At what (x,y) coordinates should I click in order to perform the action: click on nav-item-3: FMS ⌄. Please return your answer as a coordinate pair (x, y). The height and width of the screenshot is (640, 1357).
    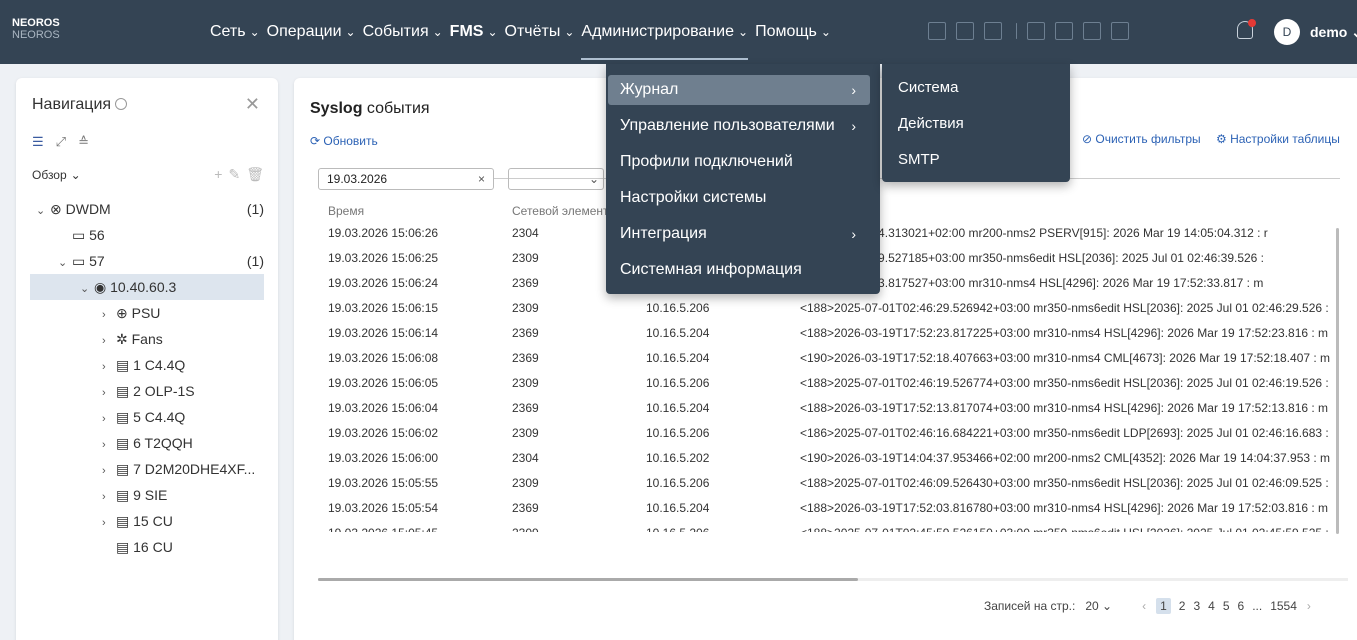
    Looking at the image, I should click on (474, 32).